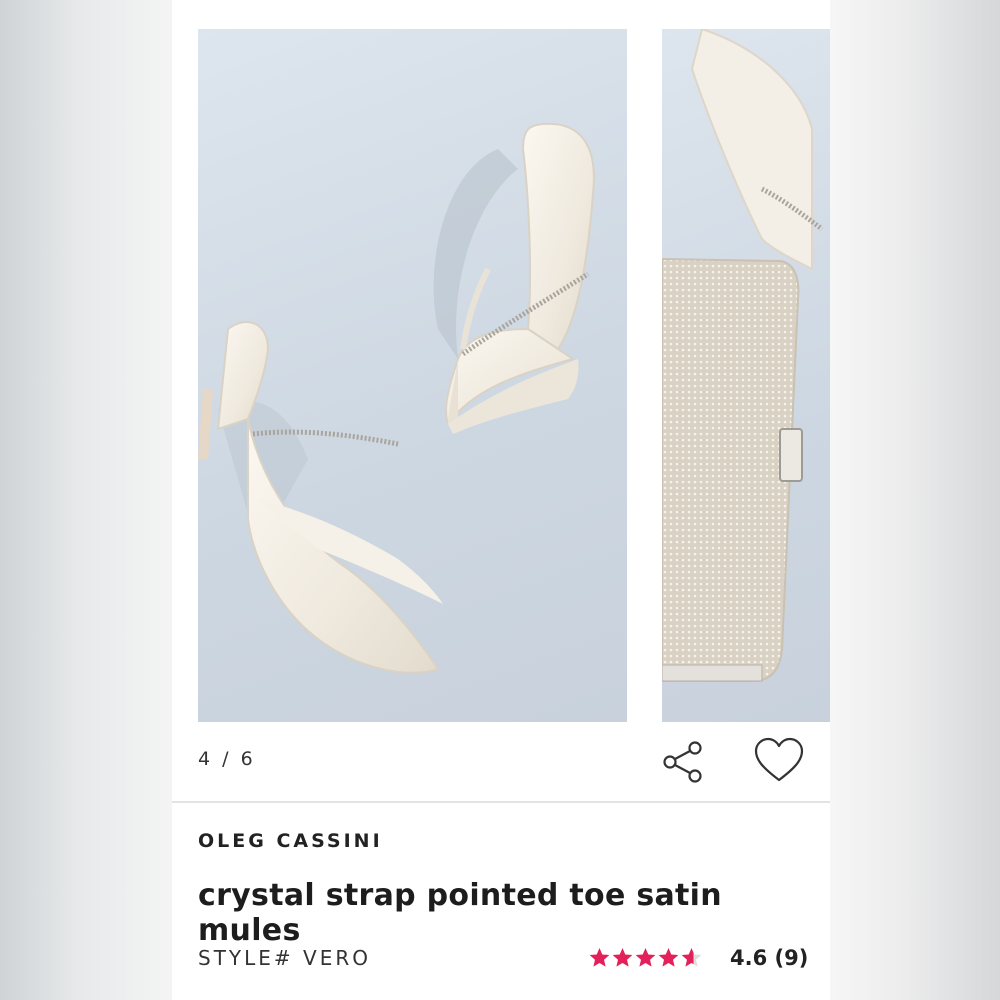 This screenshot has width=1000, height=1000. Describe the element at coordinates (746, 375) in the screenshot. I see `product-image-clutch` at that location.